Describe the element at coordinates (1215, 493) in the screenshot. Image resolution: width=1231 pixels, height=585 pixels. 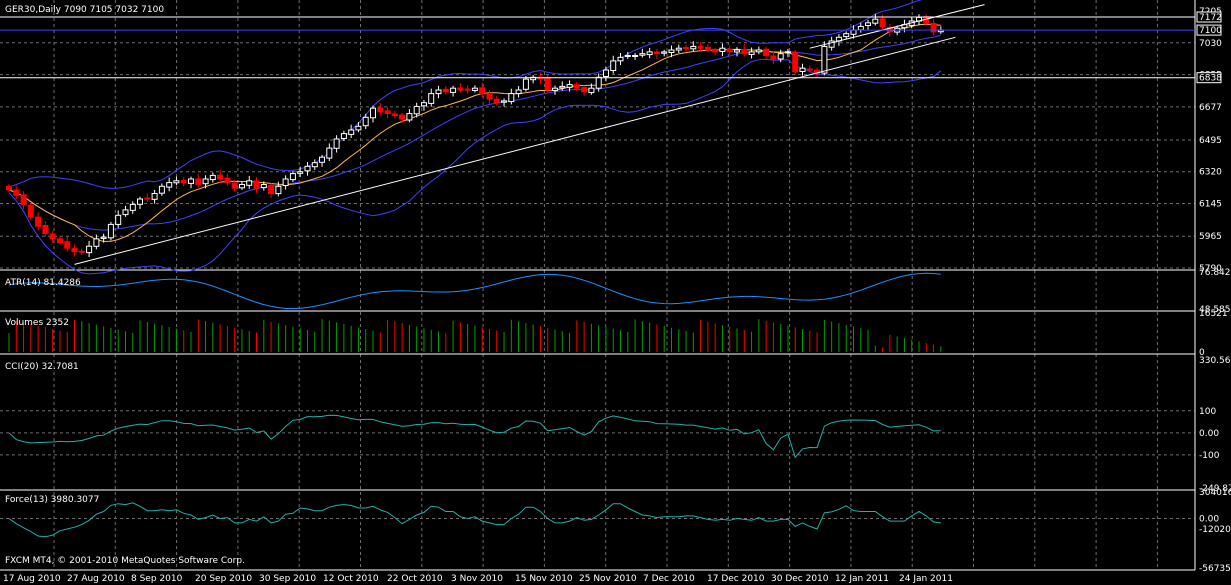
I see `force-tick-label: 304016.` at that location.